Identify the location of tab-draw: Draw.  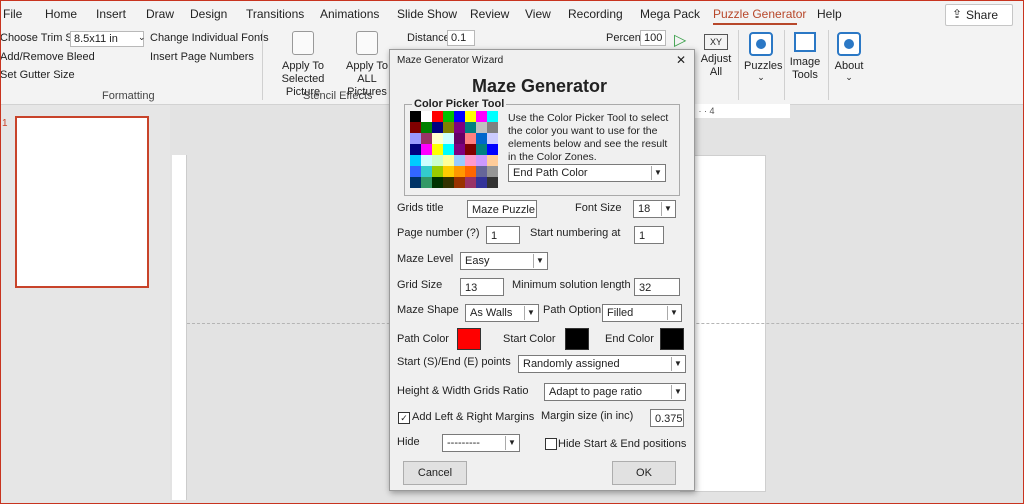
(160, 14).